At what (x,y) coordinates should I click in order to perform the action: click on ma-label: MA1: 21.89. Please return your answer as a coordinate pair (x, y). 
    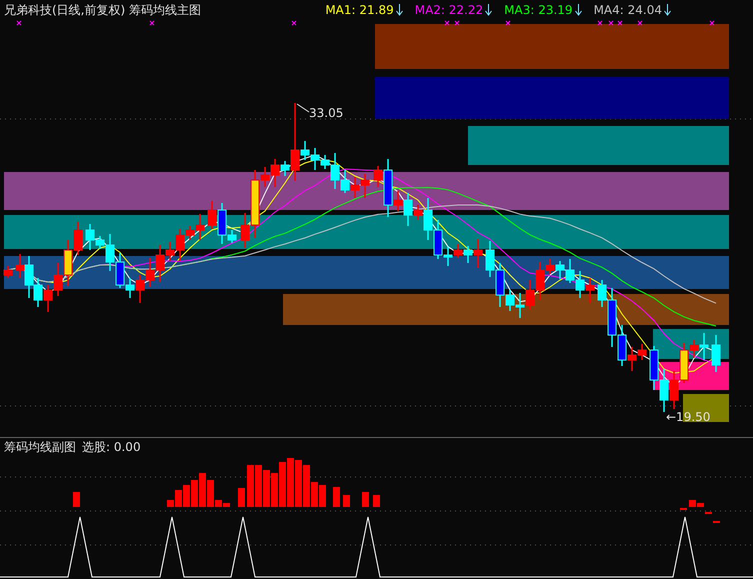
    Looking at the image, I should click on (359, 10).